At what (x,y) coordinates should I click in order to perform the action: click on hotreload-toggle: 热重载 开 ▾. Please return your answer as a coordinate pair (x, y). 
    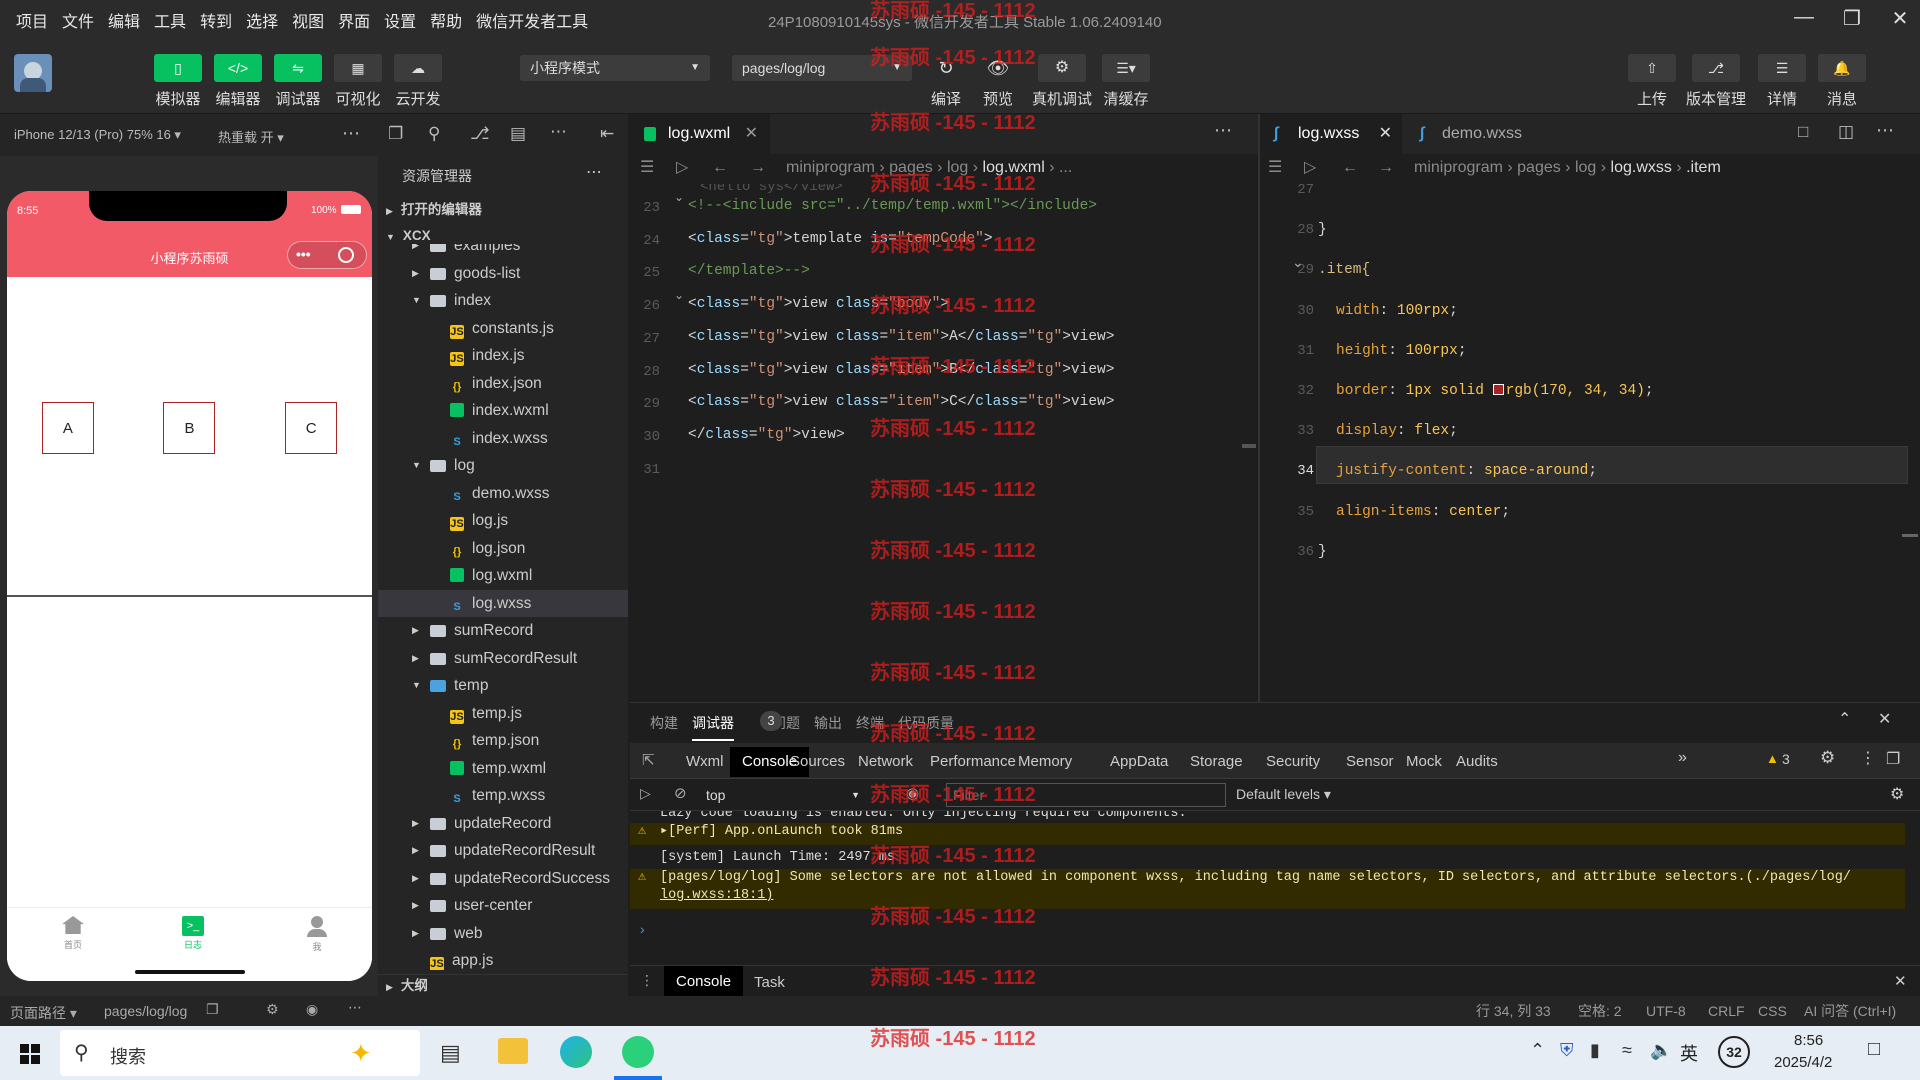
    Looking at the image, I should click on (251, 136).